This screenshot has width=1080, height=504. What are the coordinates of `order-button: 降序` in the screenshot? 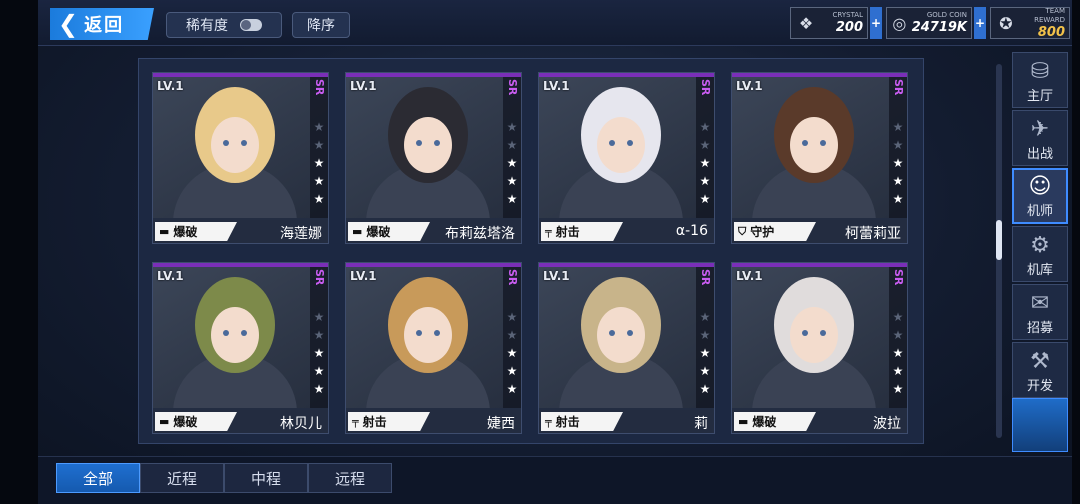 It's located at (321, 25).